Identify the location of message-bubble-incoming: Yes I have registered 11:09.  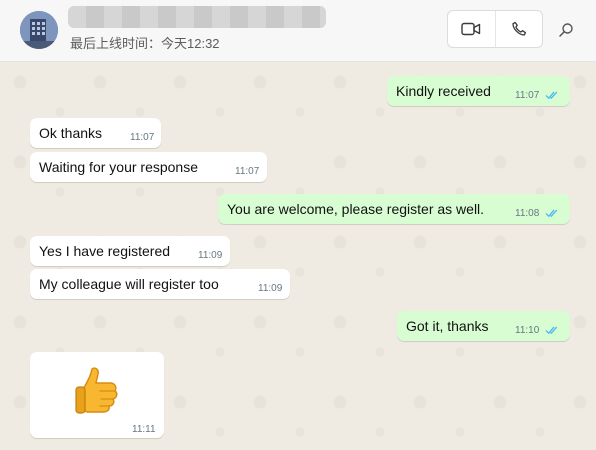
(130, 251).